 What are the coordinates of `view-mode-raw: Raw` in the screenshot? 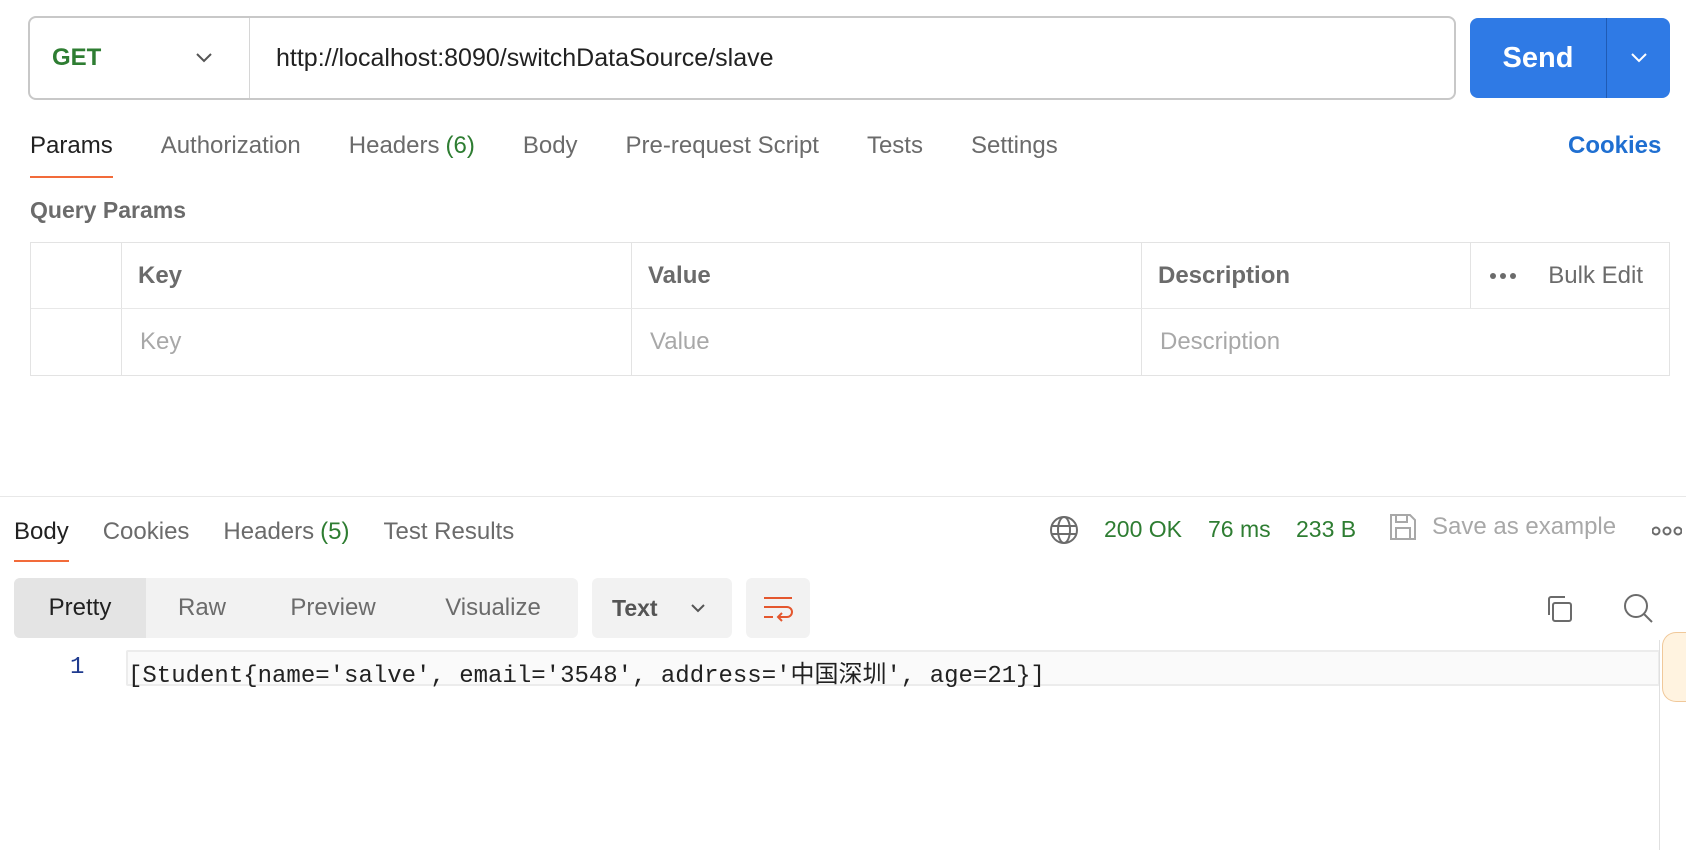 It's located at (202, 608).